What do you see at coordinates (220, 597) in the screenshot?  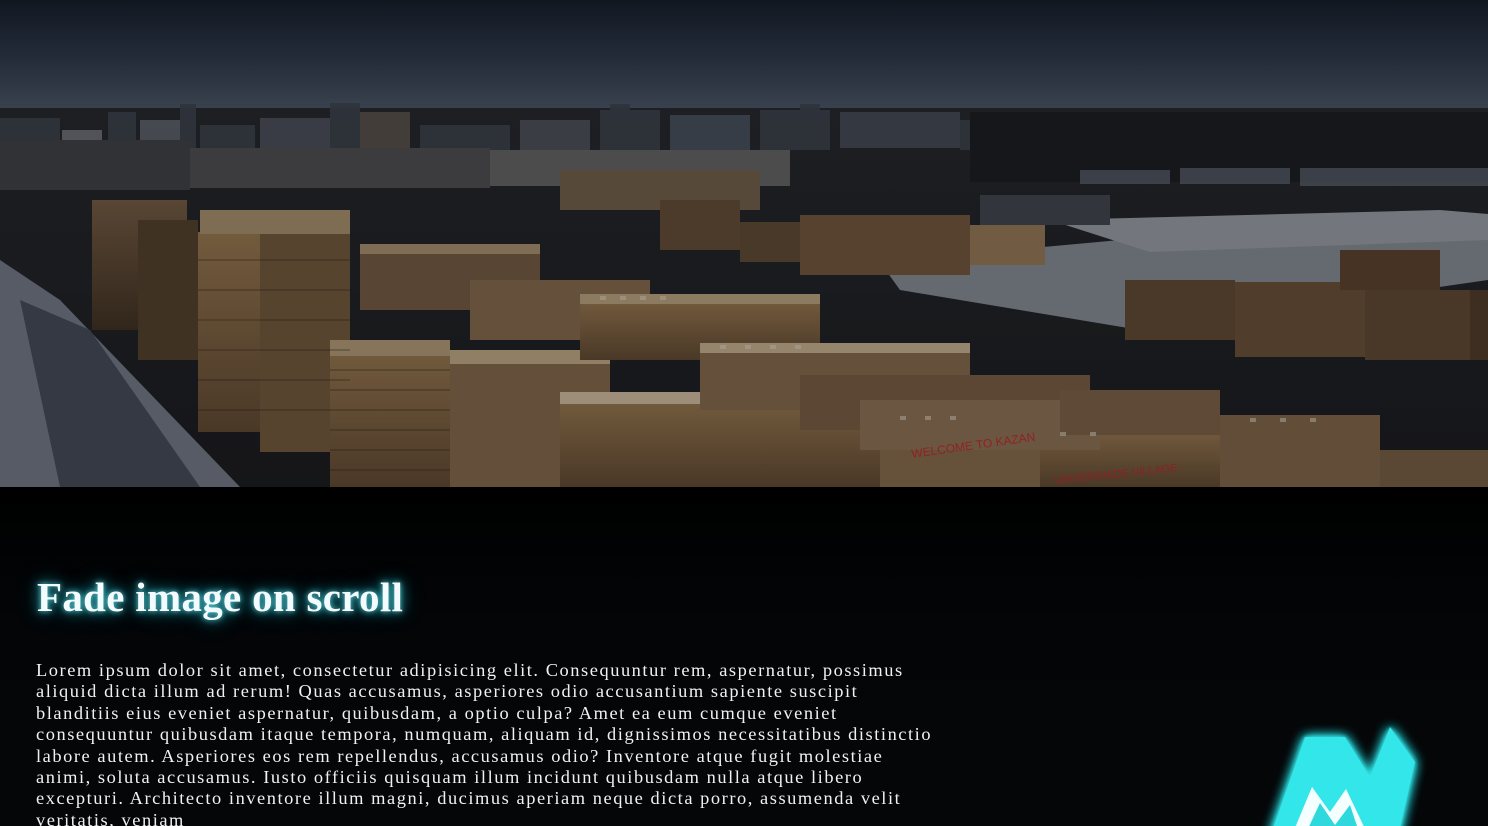 I see `page-title: Fade image on scroll` at bounding box center [220, 597].